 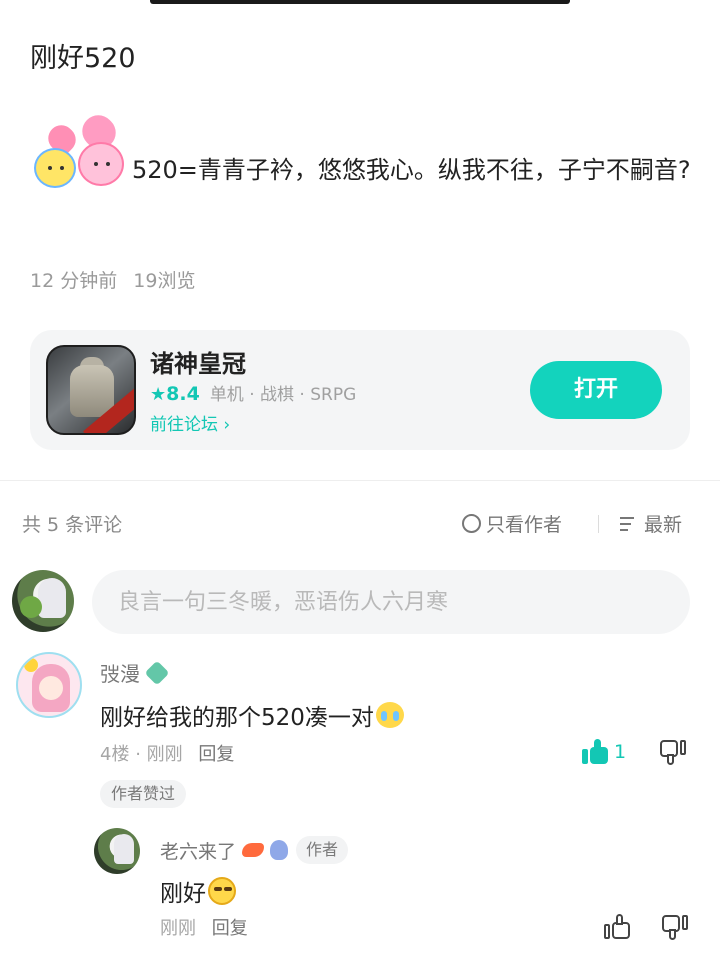 I want to click on reply-like-button, so click(x=618, y=929).